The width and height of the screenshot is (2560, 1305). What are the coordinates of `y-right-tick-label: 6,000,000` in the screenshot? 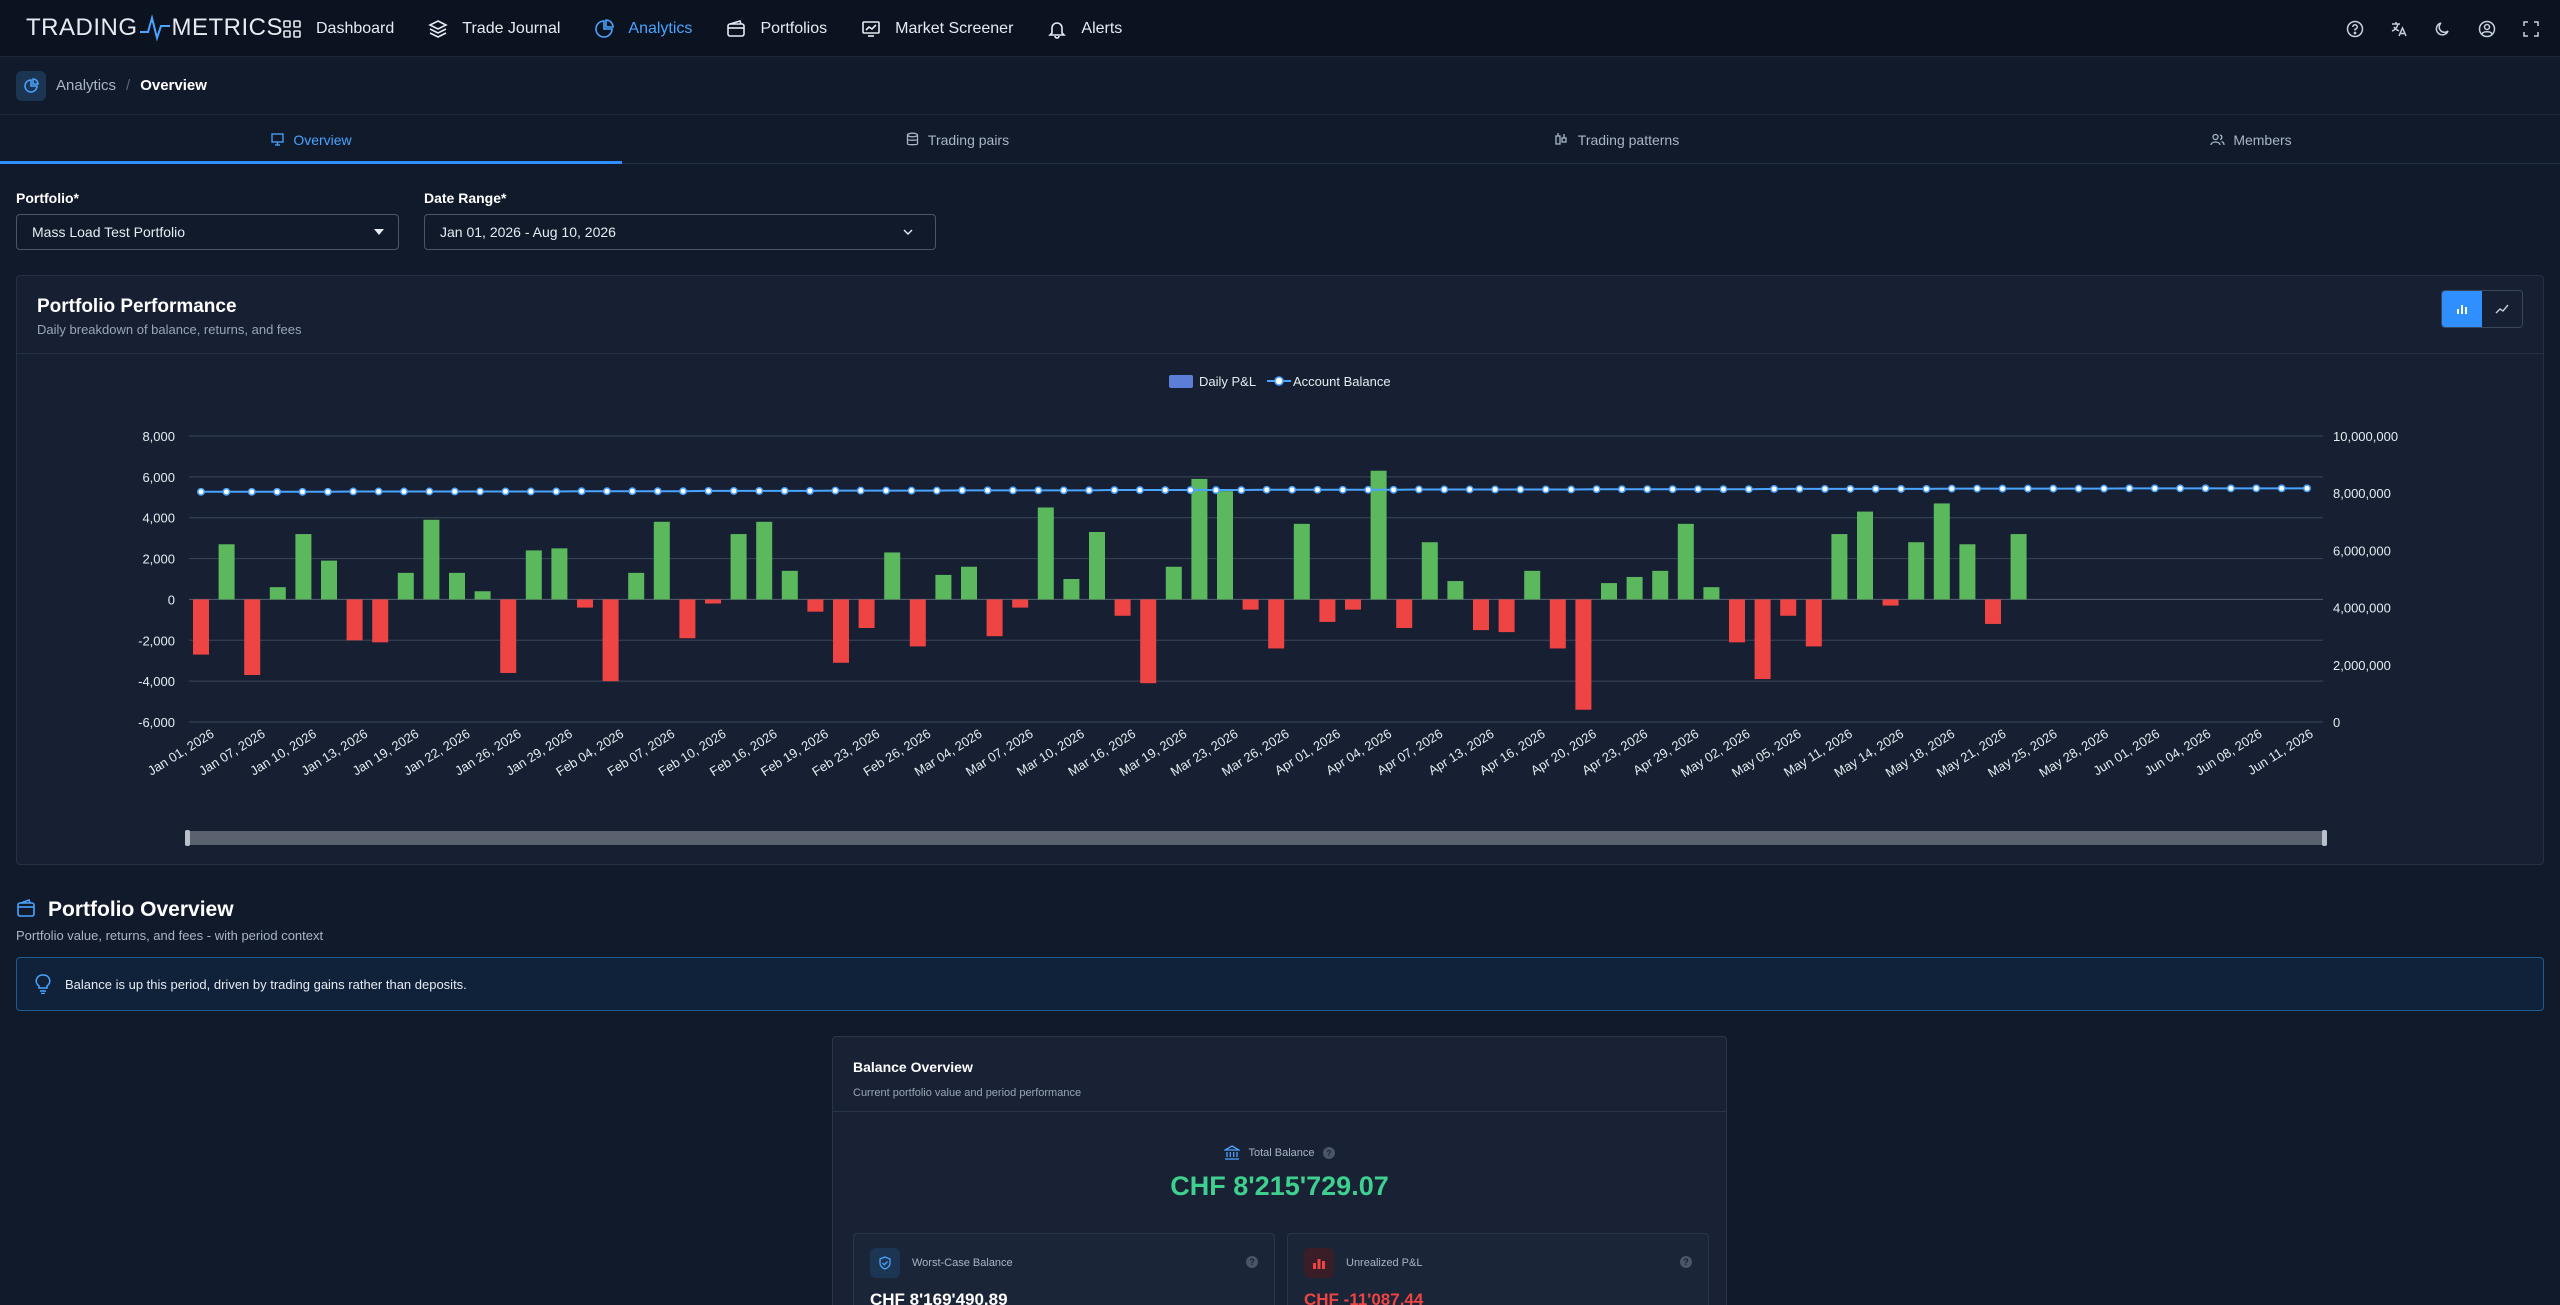 It's located at (2362, 550).